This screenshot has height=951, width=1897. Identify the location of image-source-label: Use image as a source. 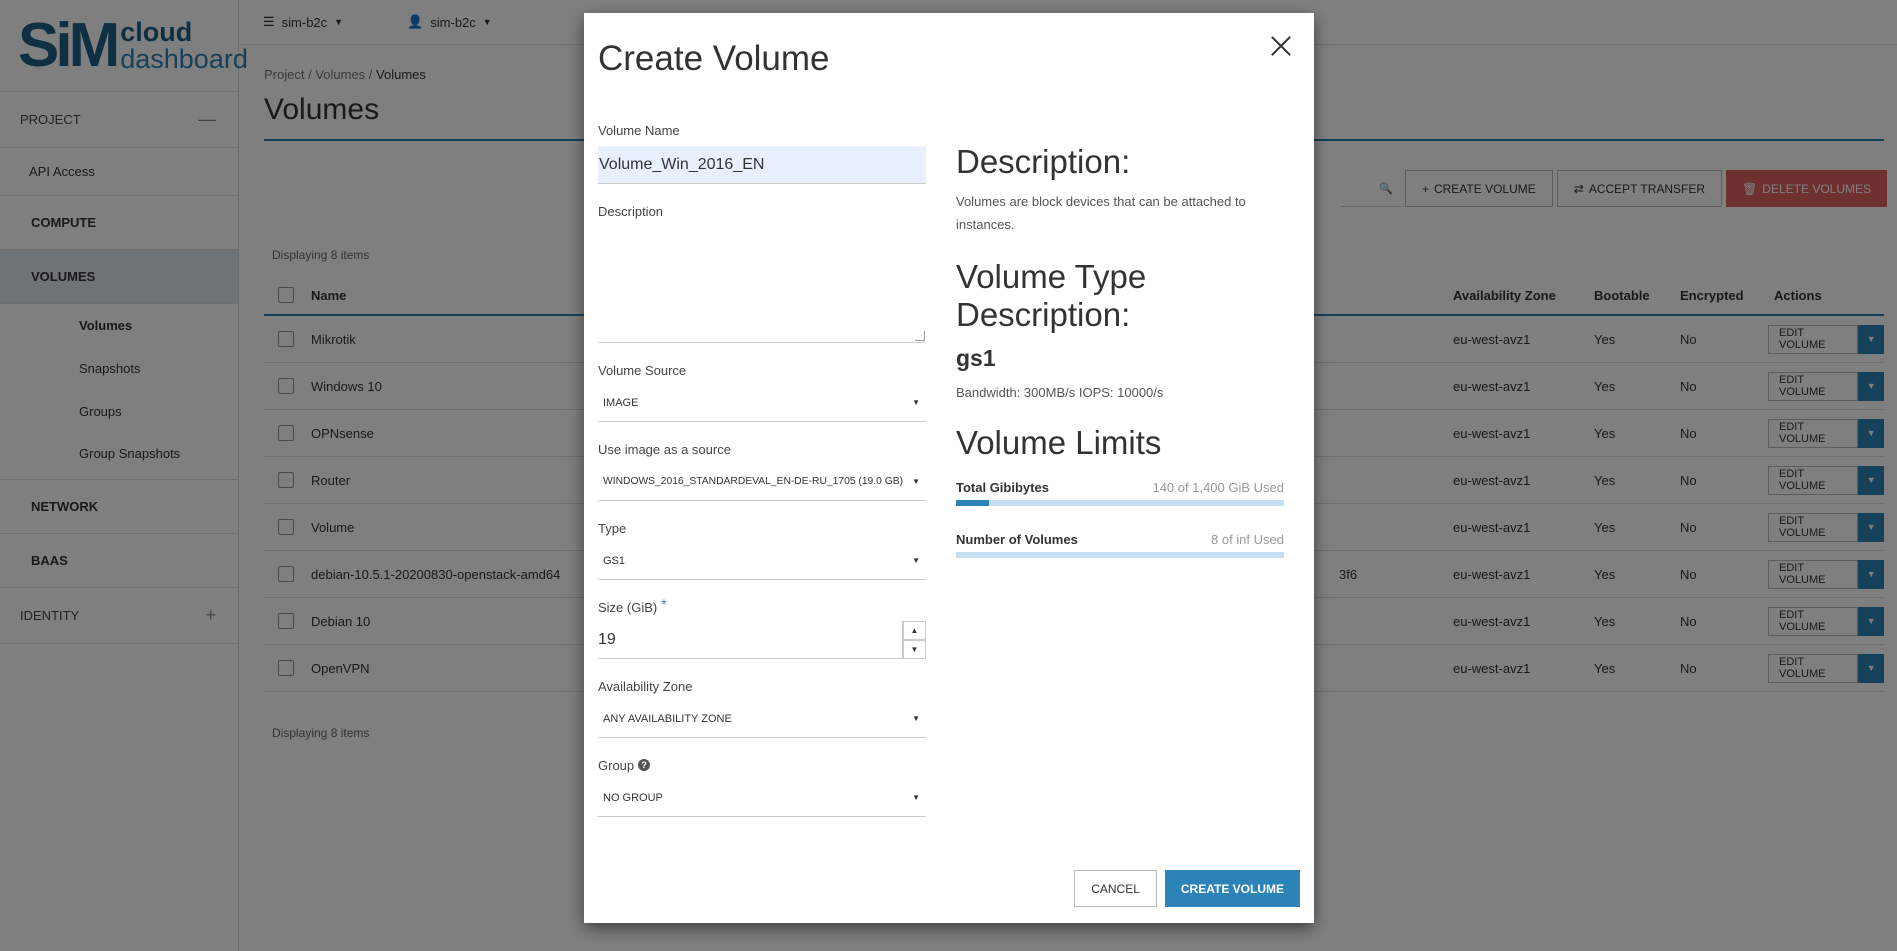
(664, 449).